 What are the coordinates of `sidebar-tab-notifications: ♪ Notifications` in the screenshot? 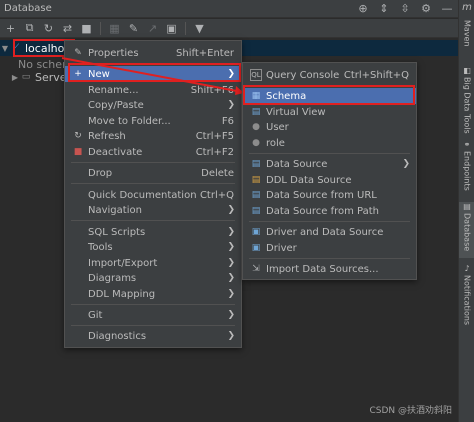 It's located at (466, 294).